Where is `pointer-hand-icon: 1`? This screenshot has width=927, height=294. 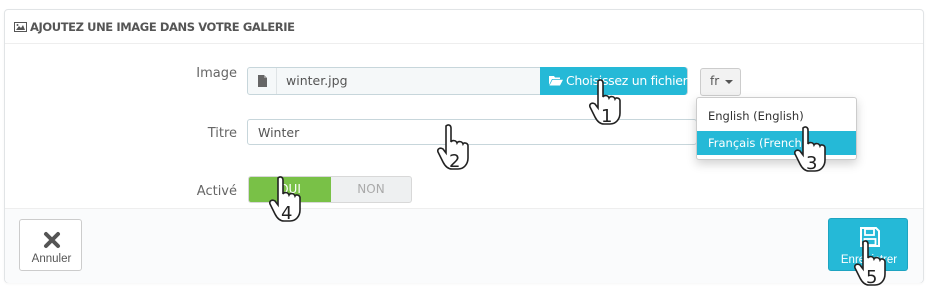 pointer-hand-icon: 1 is located at coordinates (605, 103).